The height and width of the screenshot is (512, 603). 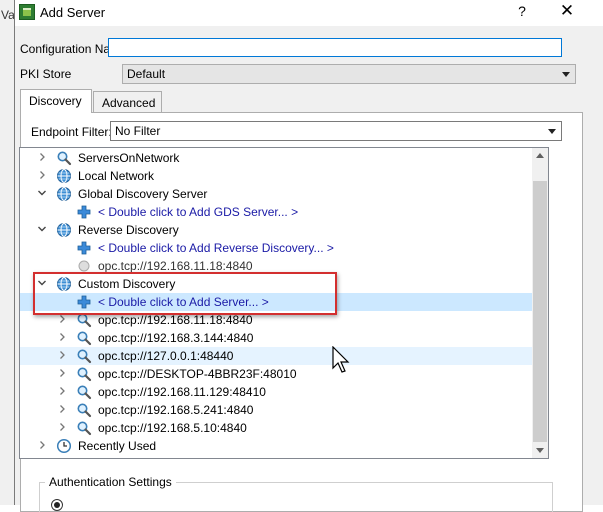 What do you see at coordinates (335, 47) in the screenshot?
I see `configuration-name-input` at bounding box center [335, 47].